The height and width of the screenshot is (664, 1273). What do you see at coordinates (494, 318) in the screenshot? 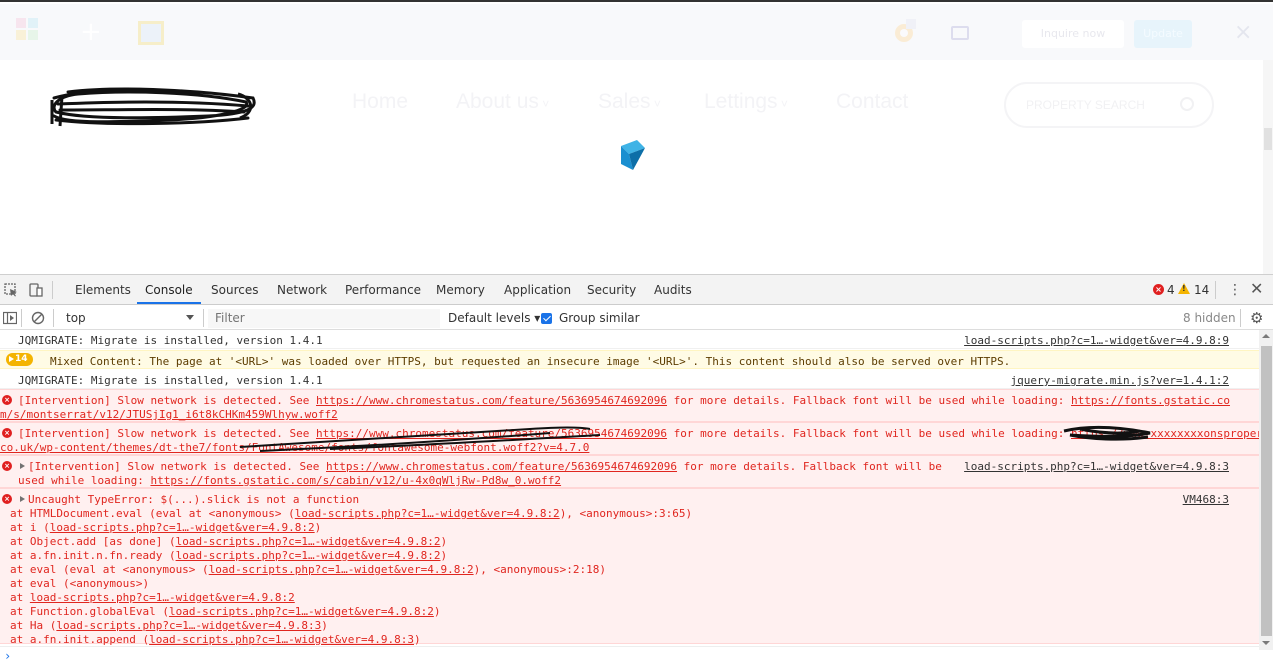
I see `default-levels-dropdown: Default levels ▾` at bounding box center [494, 318].